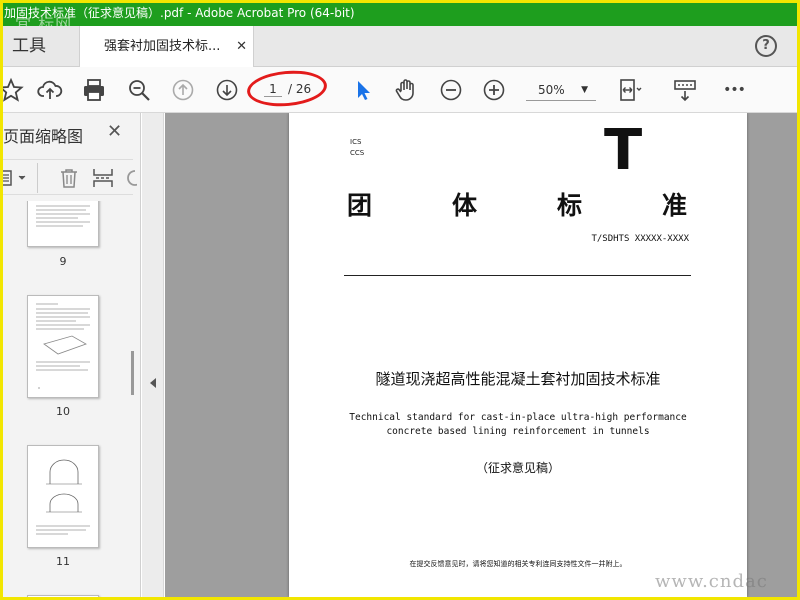  I want to click on delete-page-icon, so click(69, 178).